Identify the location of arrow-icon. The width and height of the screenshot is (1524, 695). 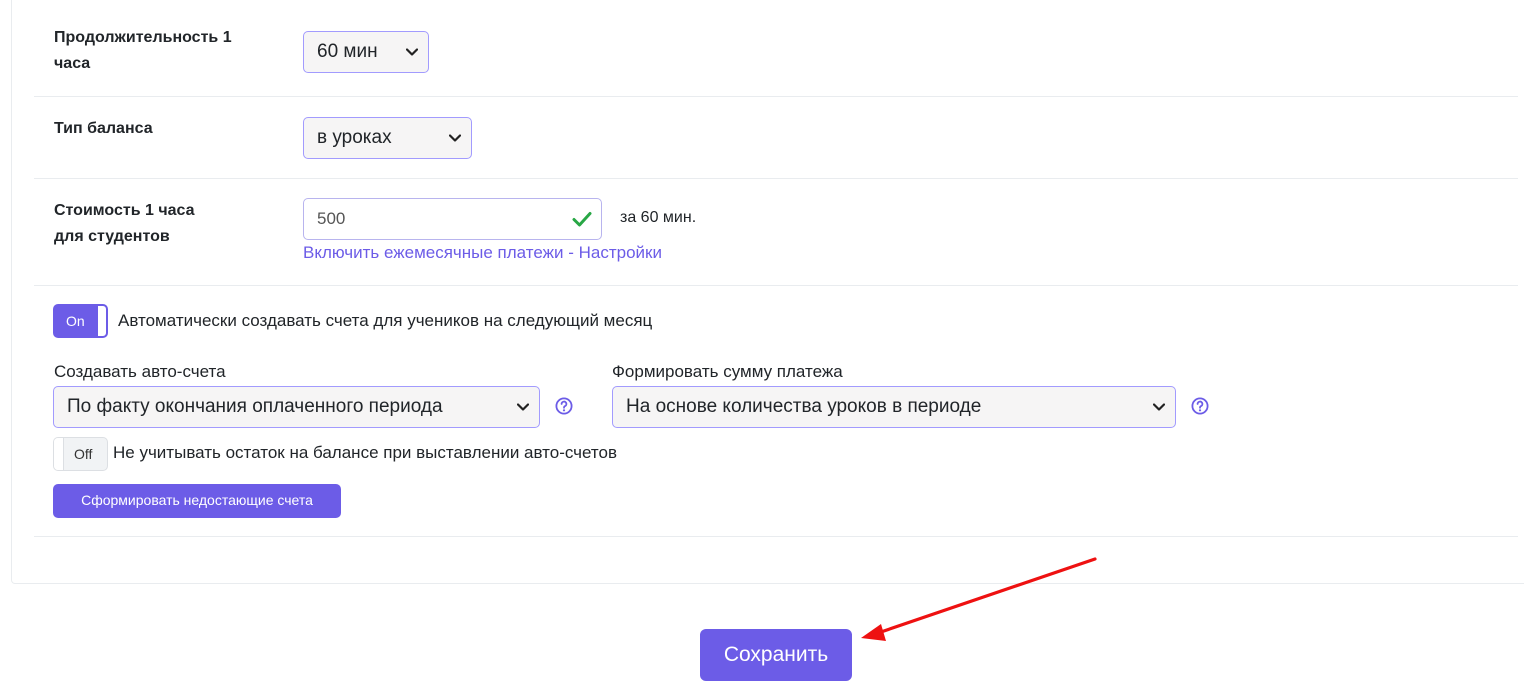
(979, 599).